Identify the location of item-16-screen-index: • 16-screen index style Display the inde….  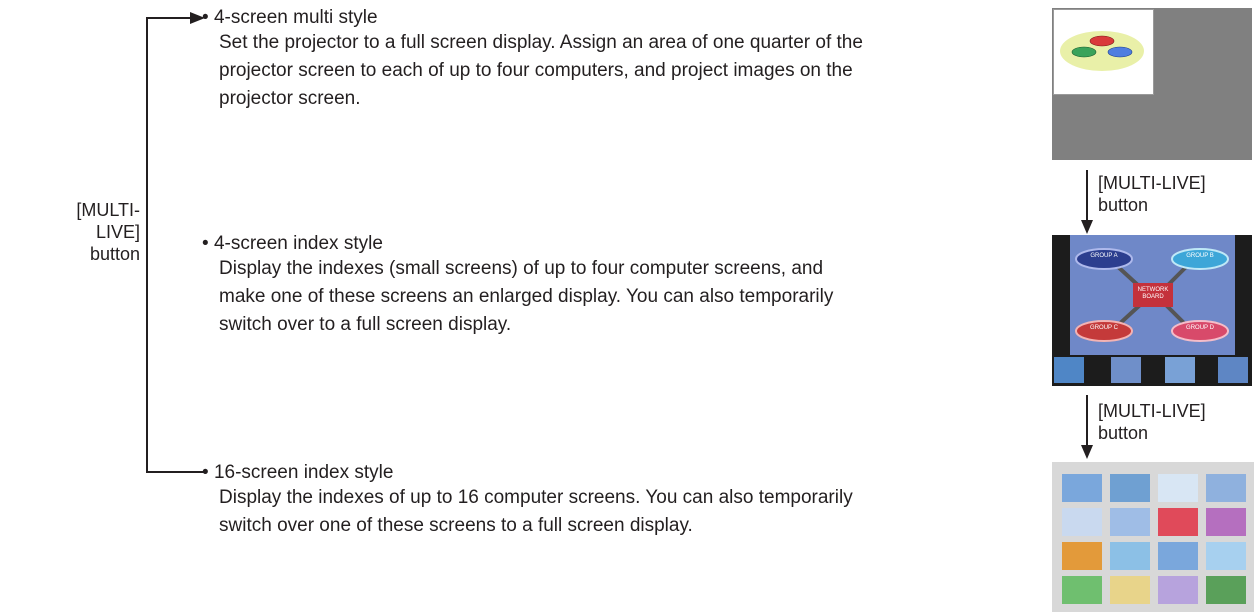
(612, 500).